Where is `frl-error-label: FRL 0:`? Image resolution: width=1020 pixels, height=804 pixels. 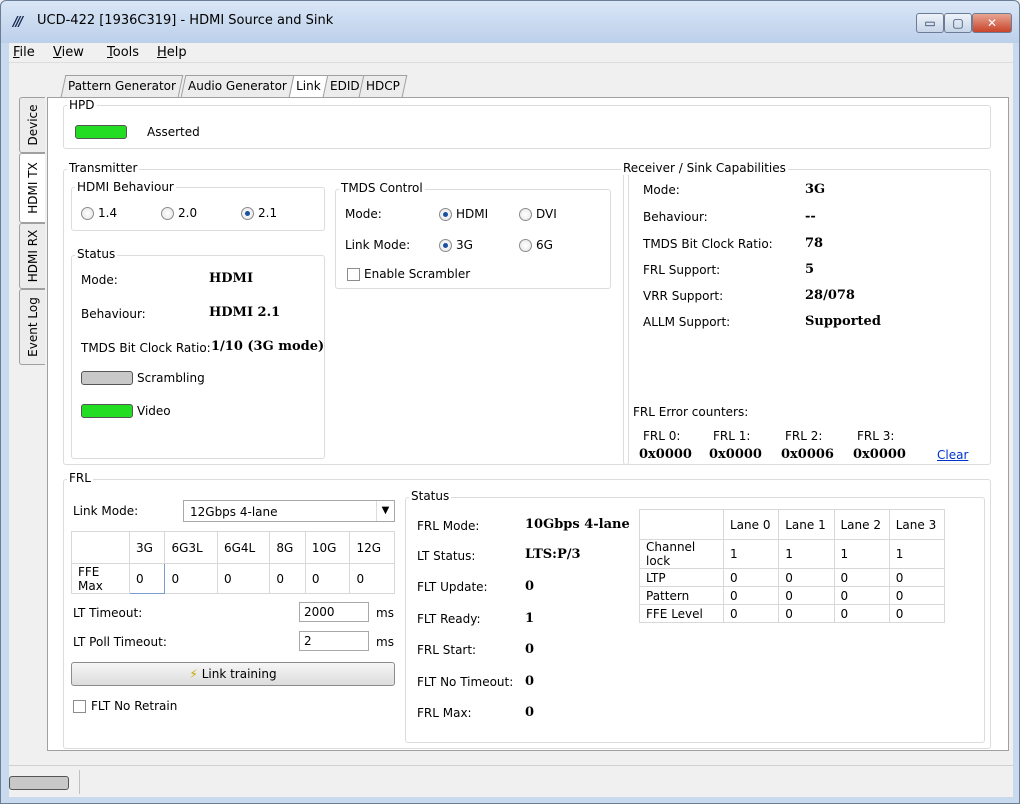 frl-error-label: FRL 0: is located at coordinates (662, 436).